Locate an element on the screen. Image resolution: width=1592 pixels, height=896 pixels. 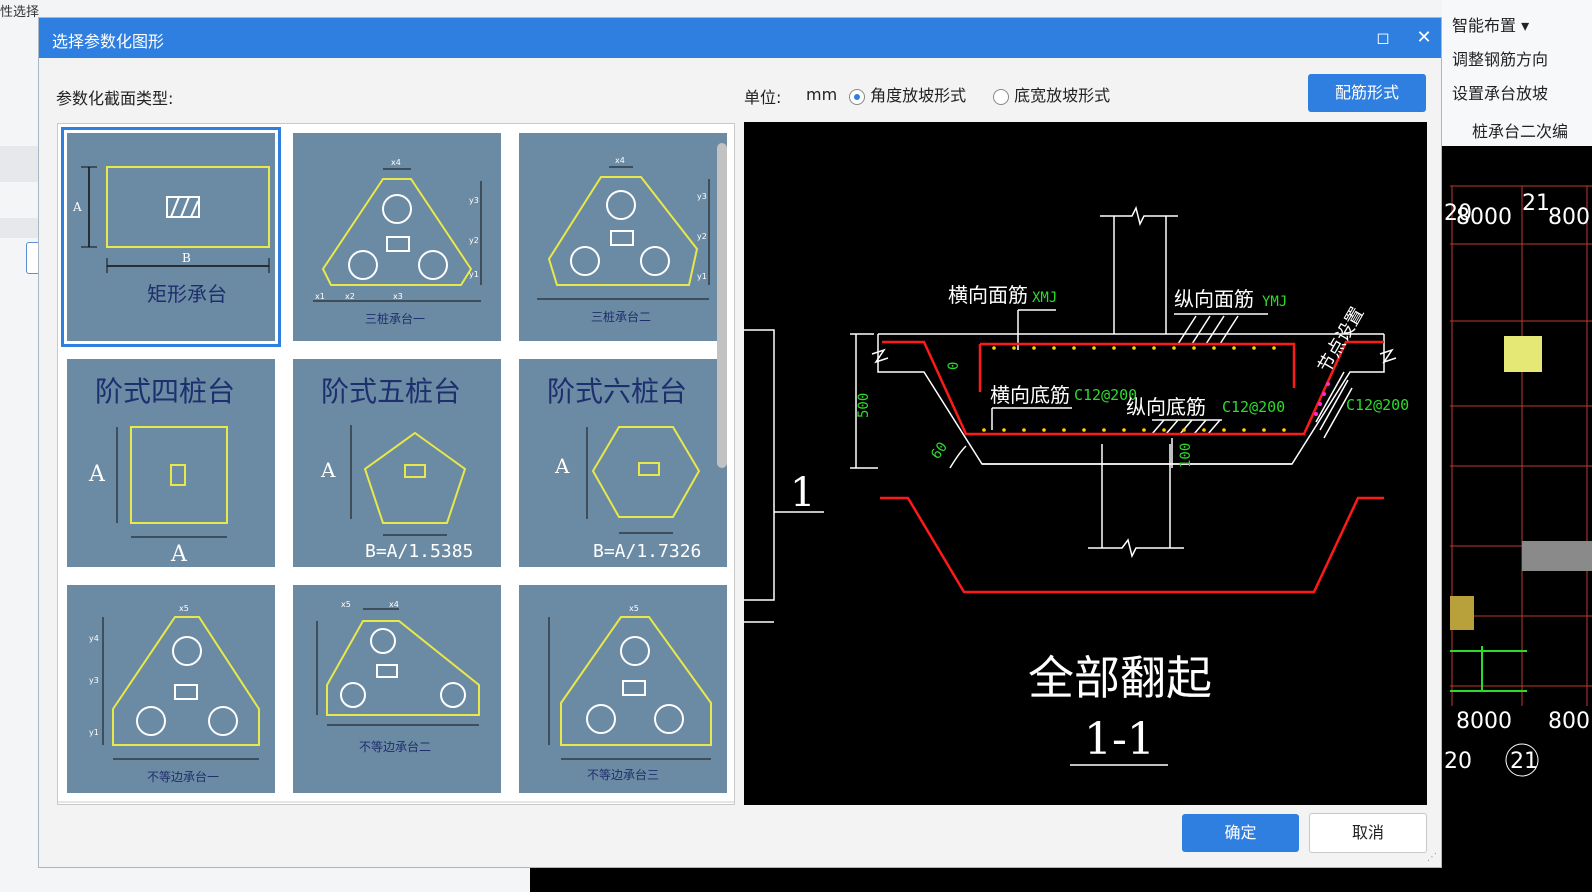
dim-label: x1 is located at coordinates (320, 296).